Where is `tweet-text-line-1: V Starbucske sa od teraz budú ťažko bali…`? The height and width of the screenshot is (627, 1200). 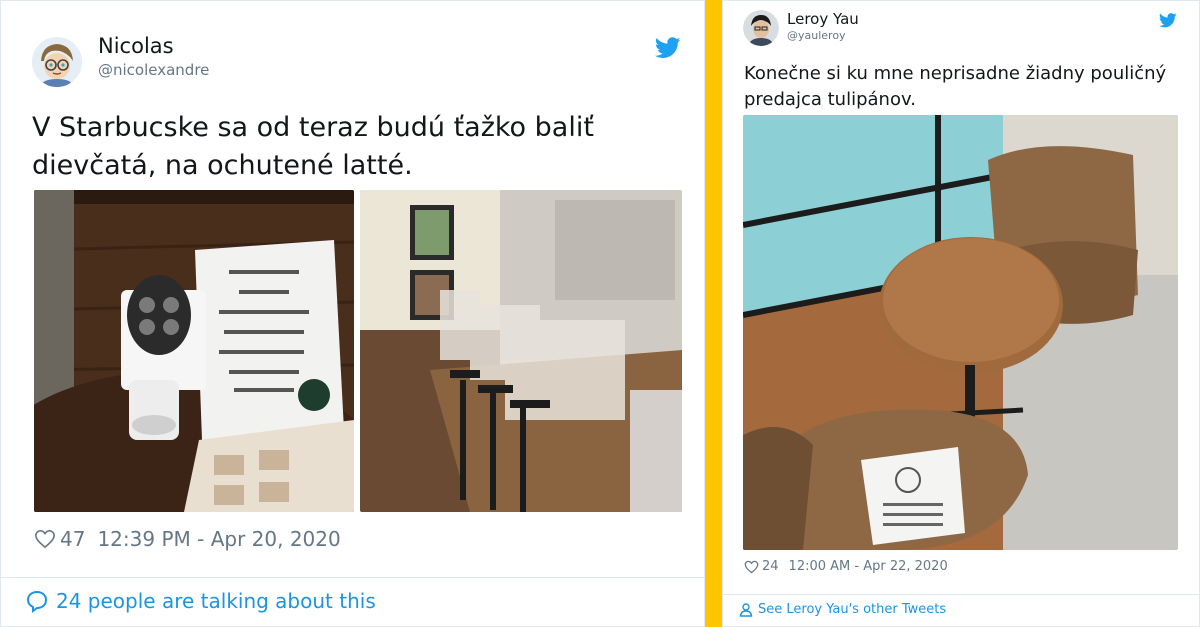
tweet-text-line-1: V Starbucske sa od teraz budú ťažko bali… is located at coordinates (313, 127).